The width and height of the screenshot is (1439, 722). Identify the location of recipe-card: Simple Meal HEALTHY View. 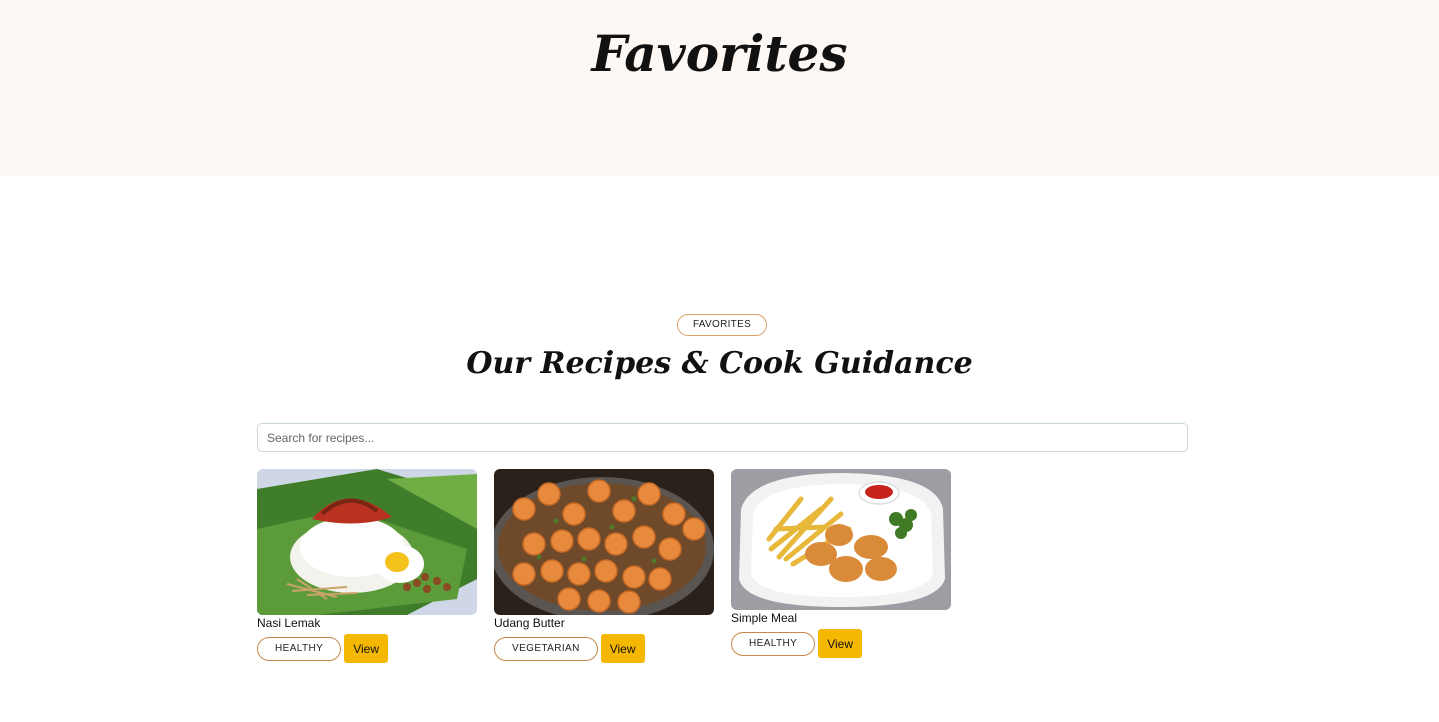
(841, 563).